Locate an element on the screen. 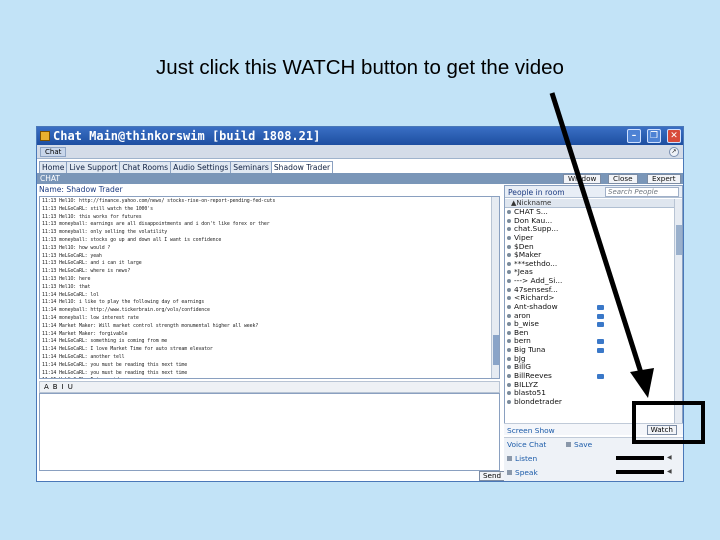  chat-message: 11:14 moneyball: low interest rate is located at coordinates (90, 317).